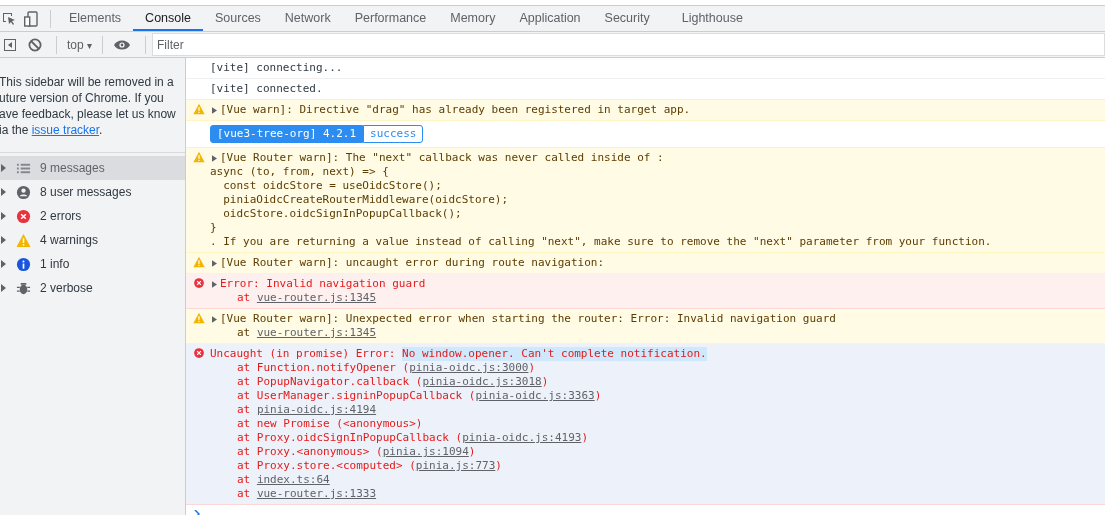 The image size is (1105, 515). I want to click on panel-tab: Memory, so click(473, 18).